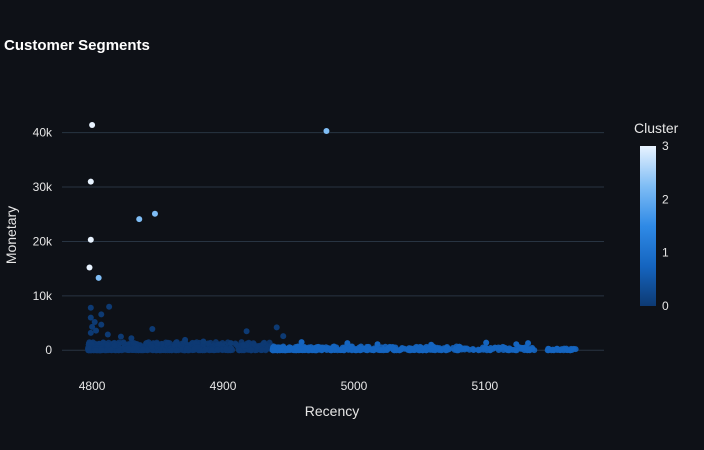 The width and height of the screenshot is (704, 450). What do you see at coordinates (332, 411) in the screenshot?
I see `x-axis-label: Recency` at bounding box center [332, 411].